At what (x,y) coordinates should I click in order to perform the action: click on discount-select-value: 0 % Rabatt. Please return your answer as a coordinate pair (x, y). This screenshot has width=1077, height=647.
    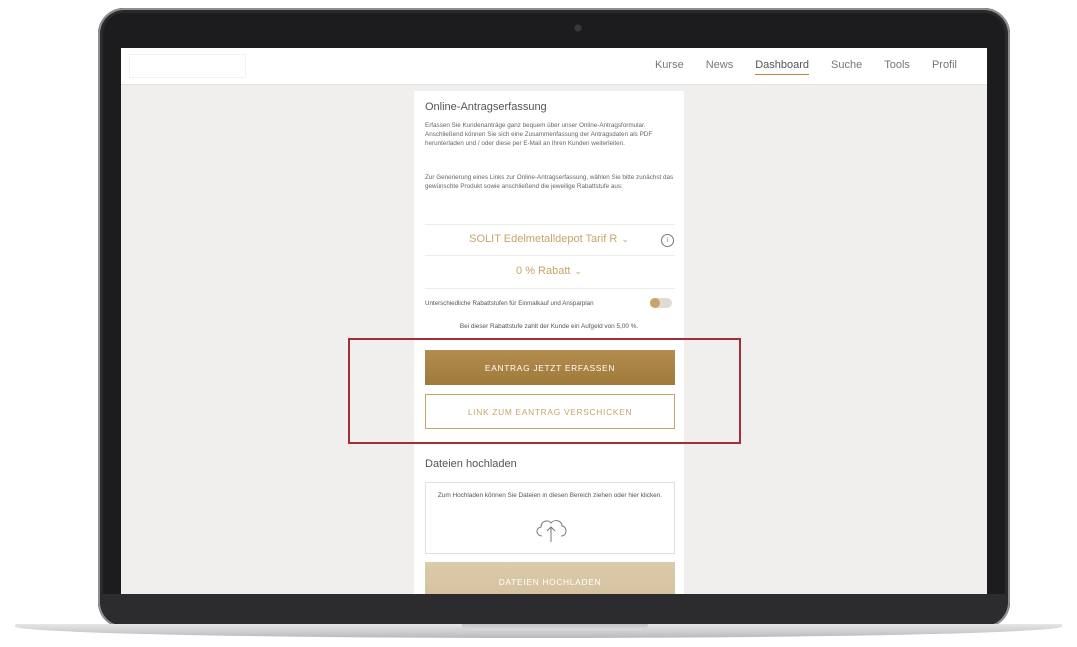
    Looking at the image, I should click on (543, 271).